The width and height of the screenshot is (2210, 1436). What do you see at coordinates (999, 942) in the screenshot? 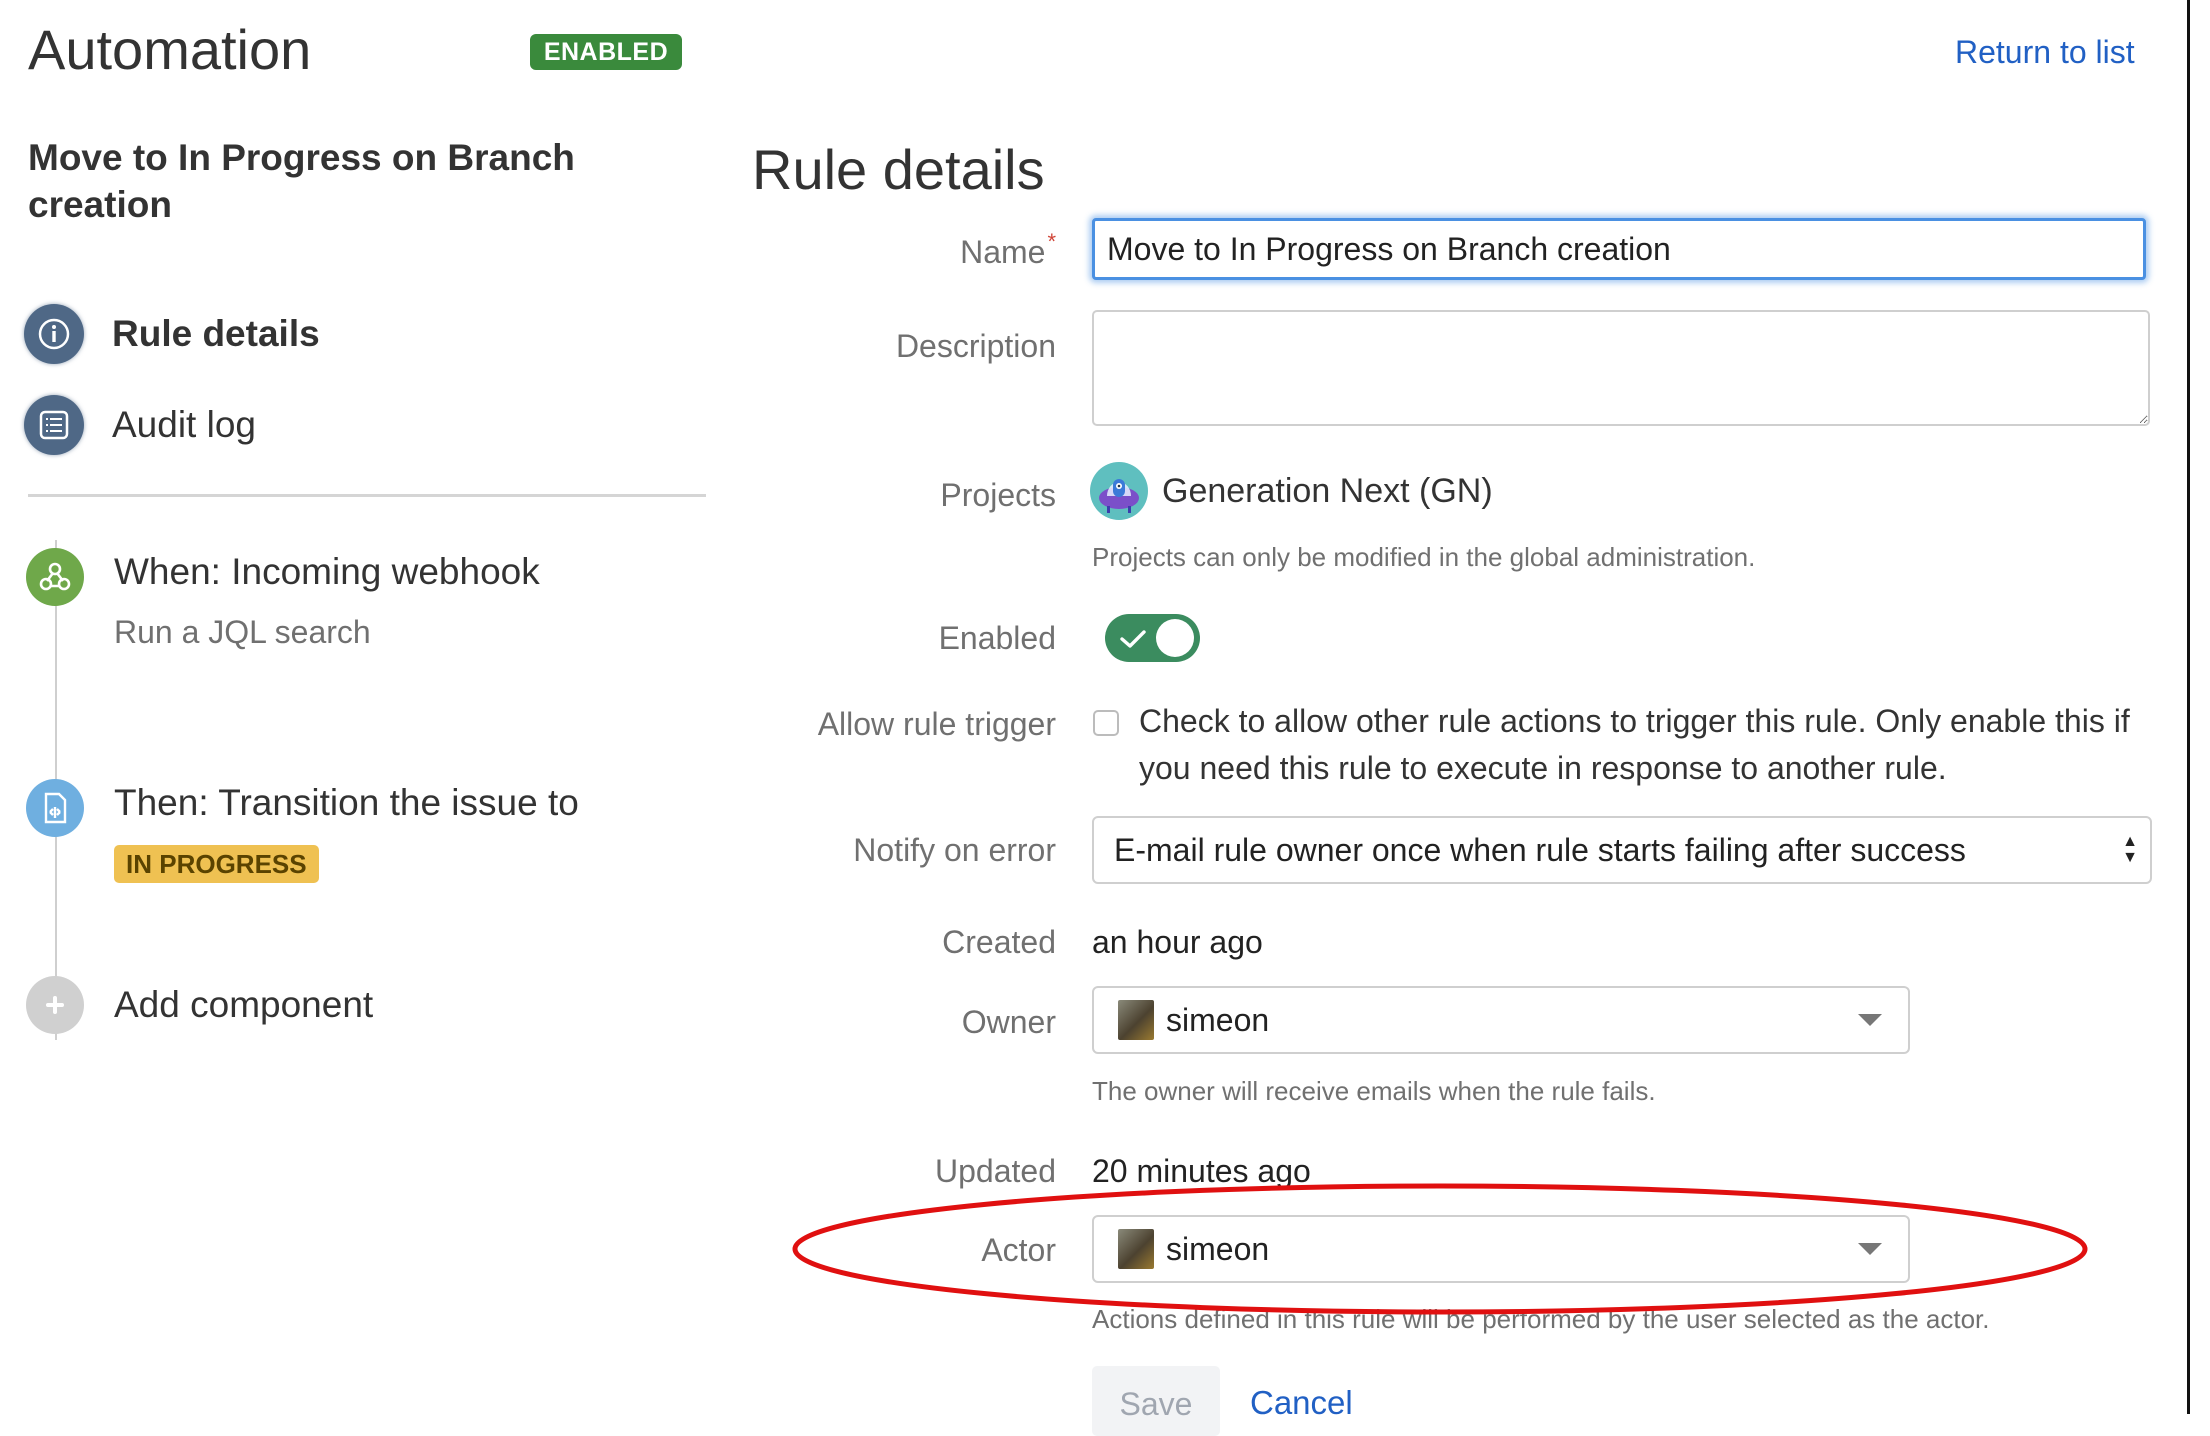
I see `created-label: Created` at bounding box center [999, 942].